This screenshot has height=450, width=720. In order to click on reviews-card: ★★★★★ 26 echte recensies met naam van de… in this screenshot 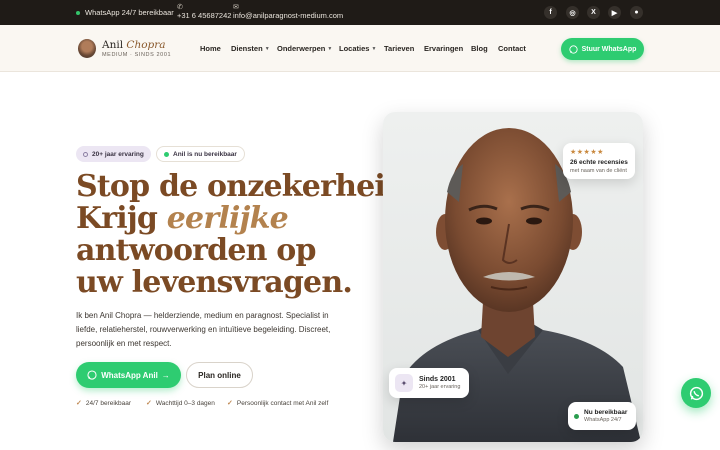, I will do `click(599, 161)`.